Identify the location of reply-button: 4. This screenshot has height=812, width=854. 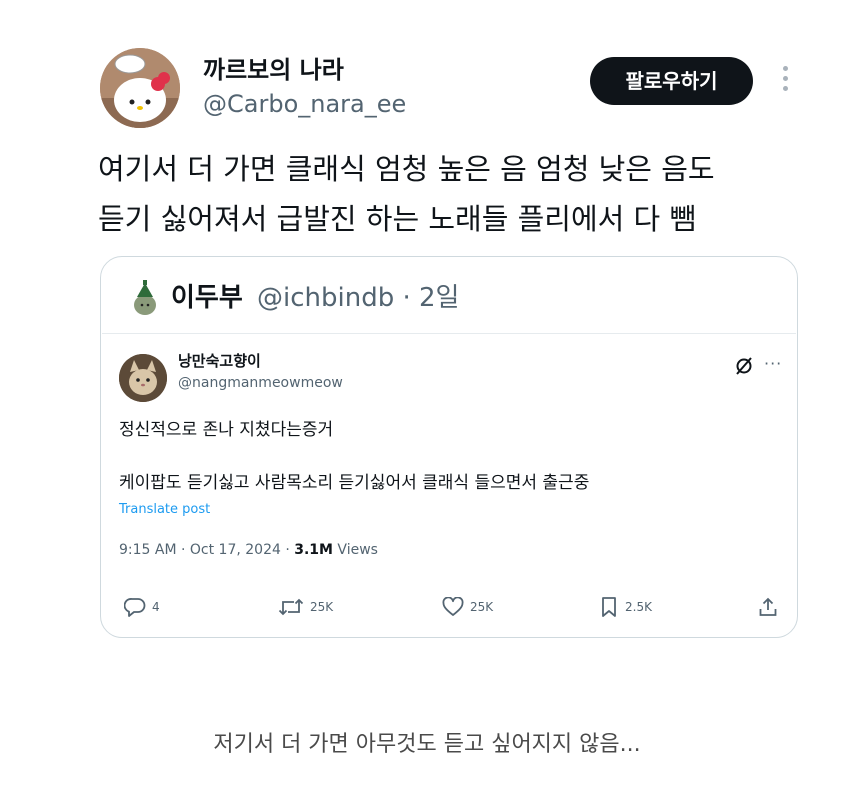
(142, 607).